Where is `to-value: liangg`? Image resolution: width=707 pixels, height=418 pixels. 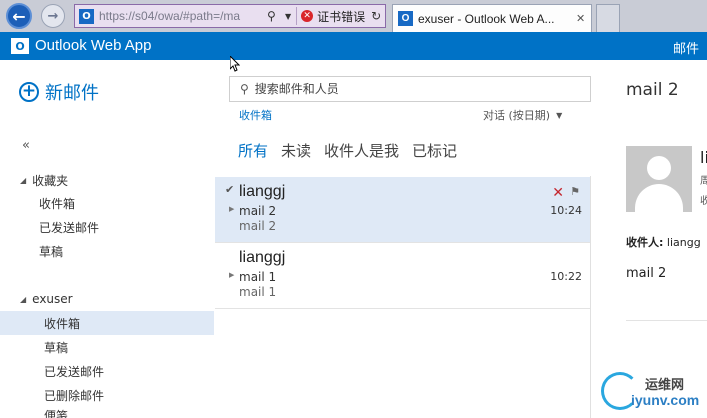 to-value: liangg is located at coordinates (684, 242).